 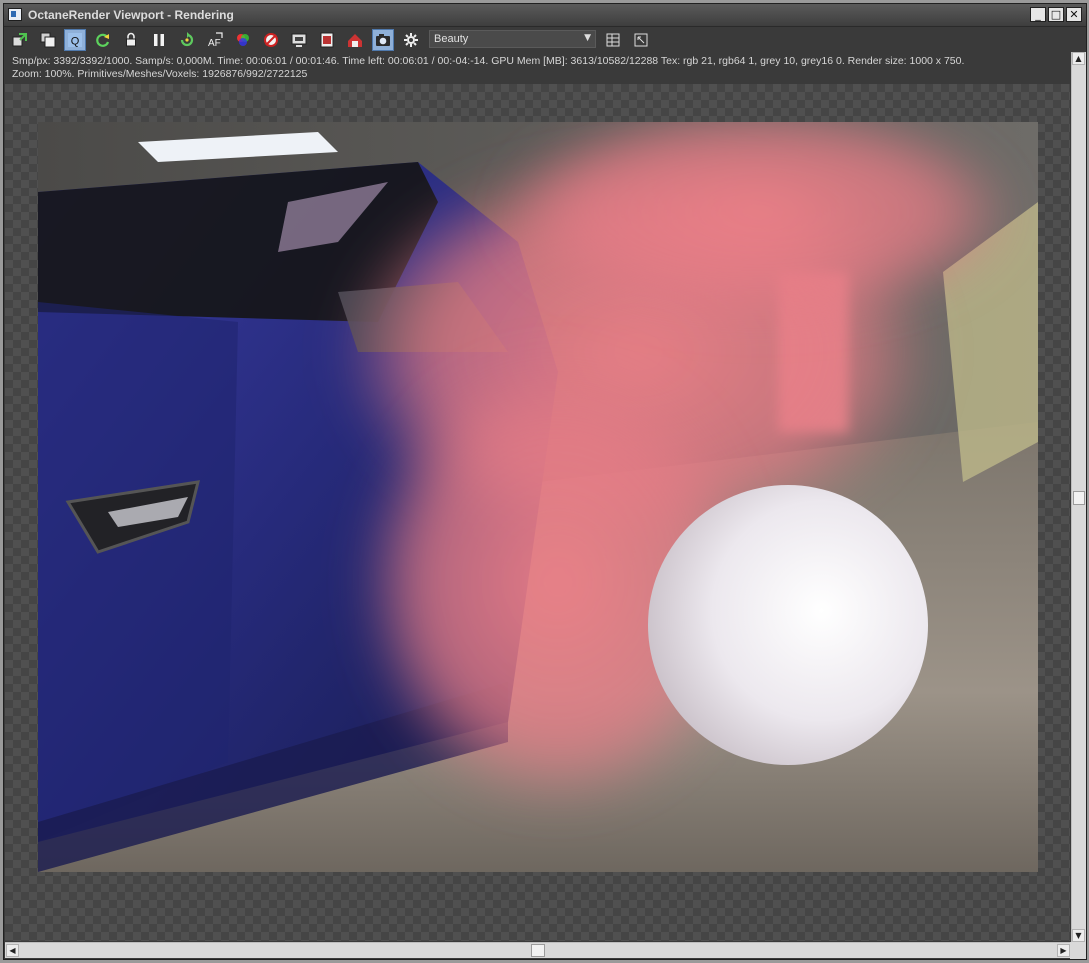 I want to click on region-render-icon, so click(x=299, y=40).